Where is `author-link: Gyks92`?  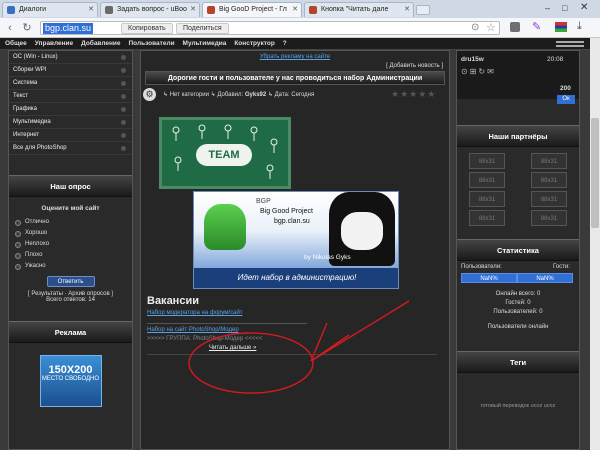
author-link: Gyks92 is located at coordinates (255, 95).